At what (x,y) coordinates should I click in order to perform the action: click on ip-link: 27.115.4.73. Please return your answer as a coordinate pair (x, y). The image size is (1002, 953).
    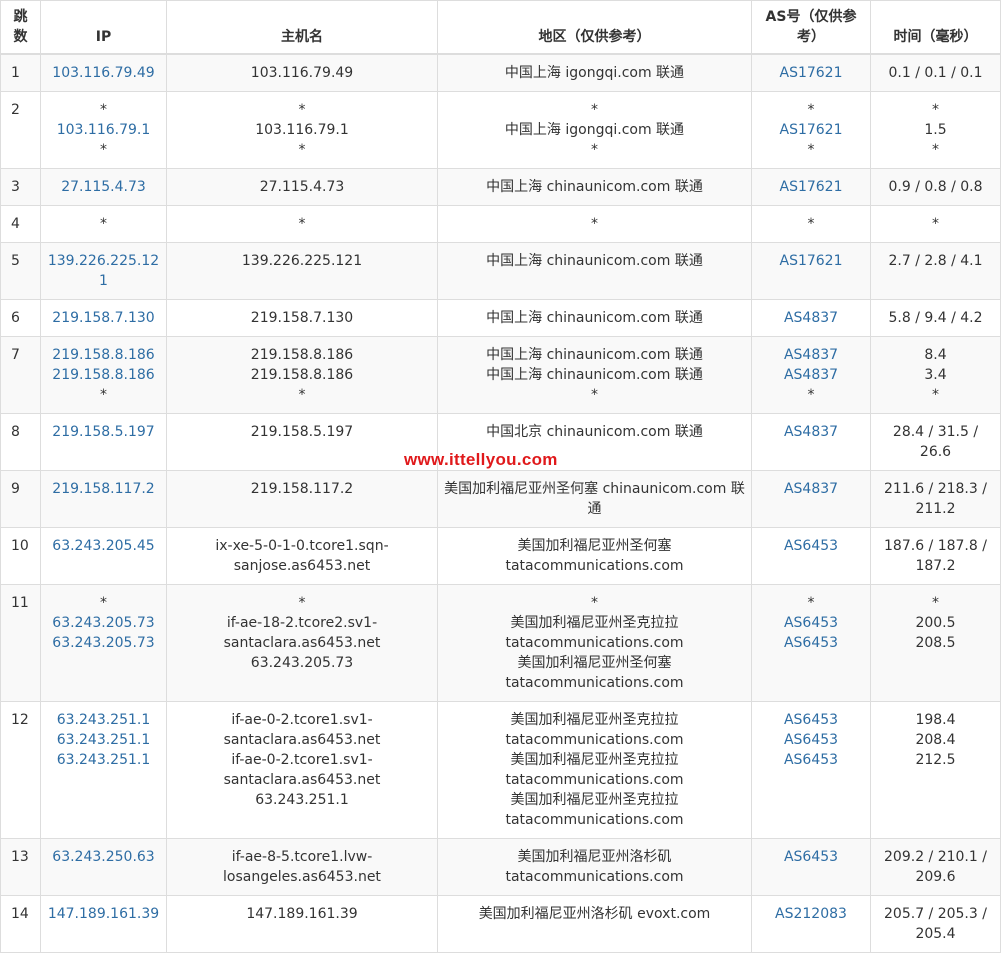
    Looking at the image, I should click on (103, 187).